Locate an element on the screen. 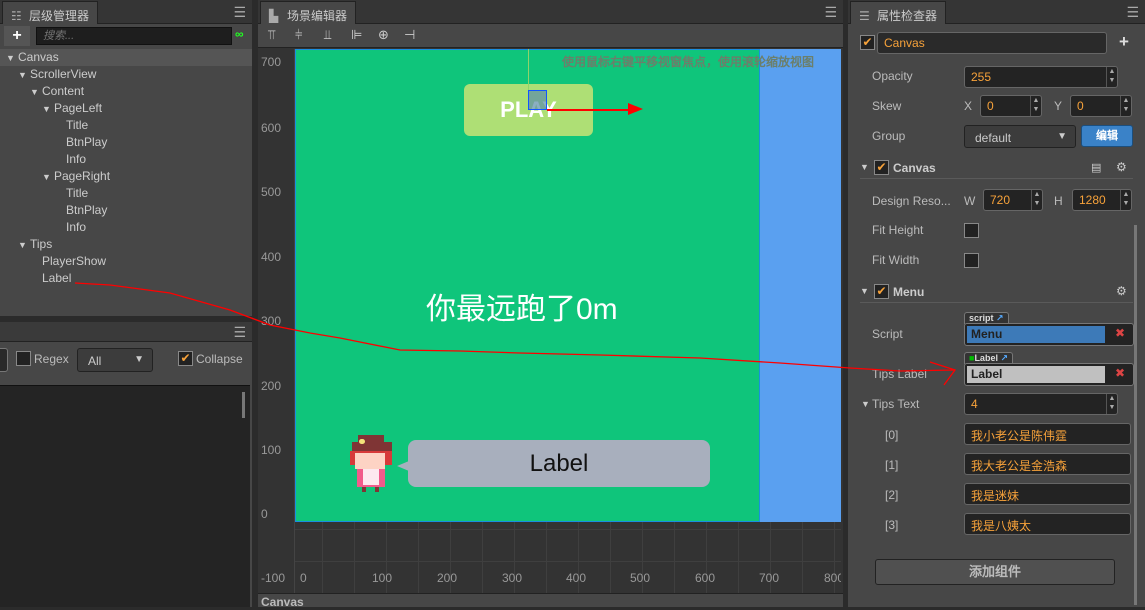  annotation-line is located at coordinates (515, 327).